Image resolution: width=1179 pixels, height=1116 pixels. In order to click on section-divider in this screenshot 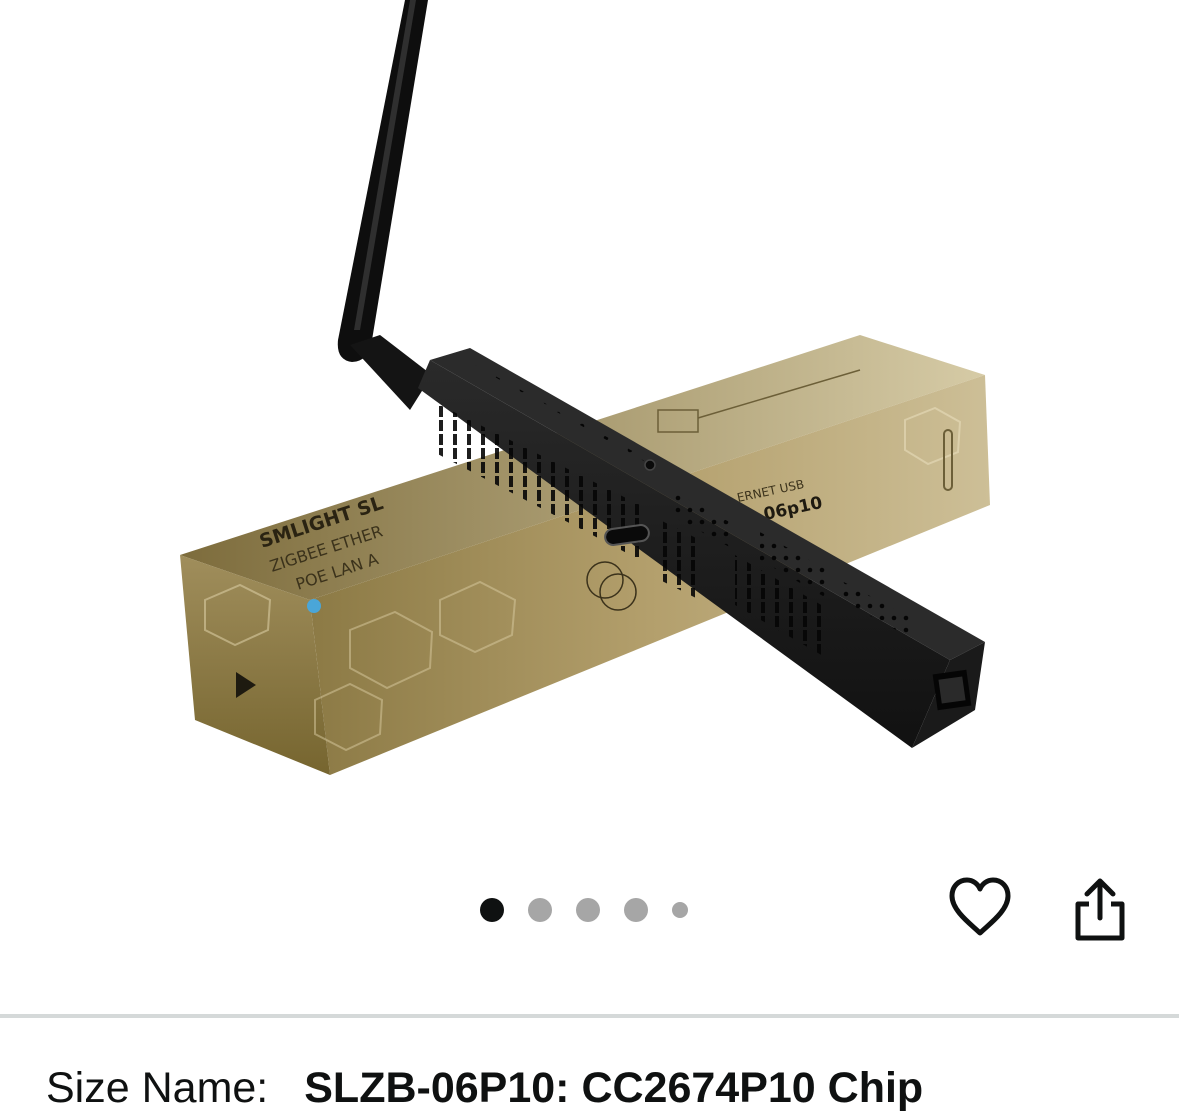, I will do `click(589, 1016)`.